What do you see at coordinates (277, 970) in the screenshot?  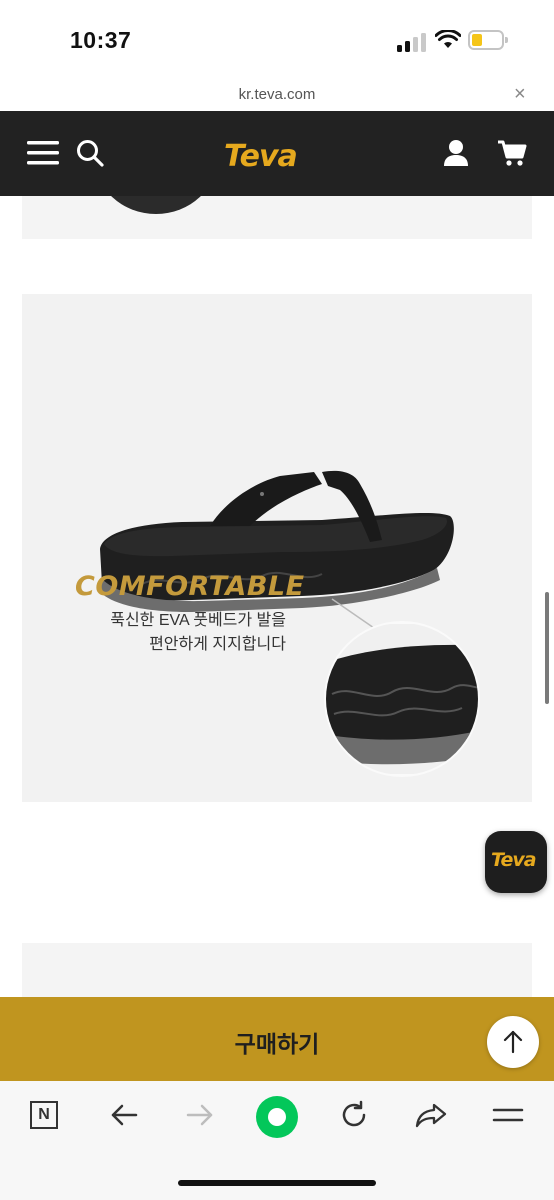 I see `next-image-panel` at bounding box center [277, 970].